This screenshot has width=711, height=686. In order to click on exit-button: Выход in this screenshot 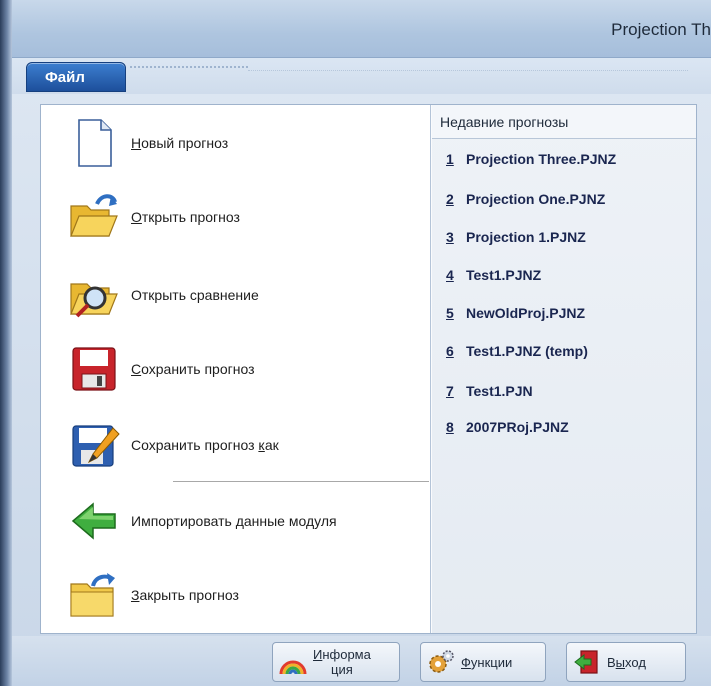, I will do `click(626, 662)`.